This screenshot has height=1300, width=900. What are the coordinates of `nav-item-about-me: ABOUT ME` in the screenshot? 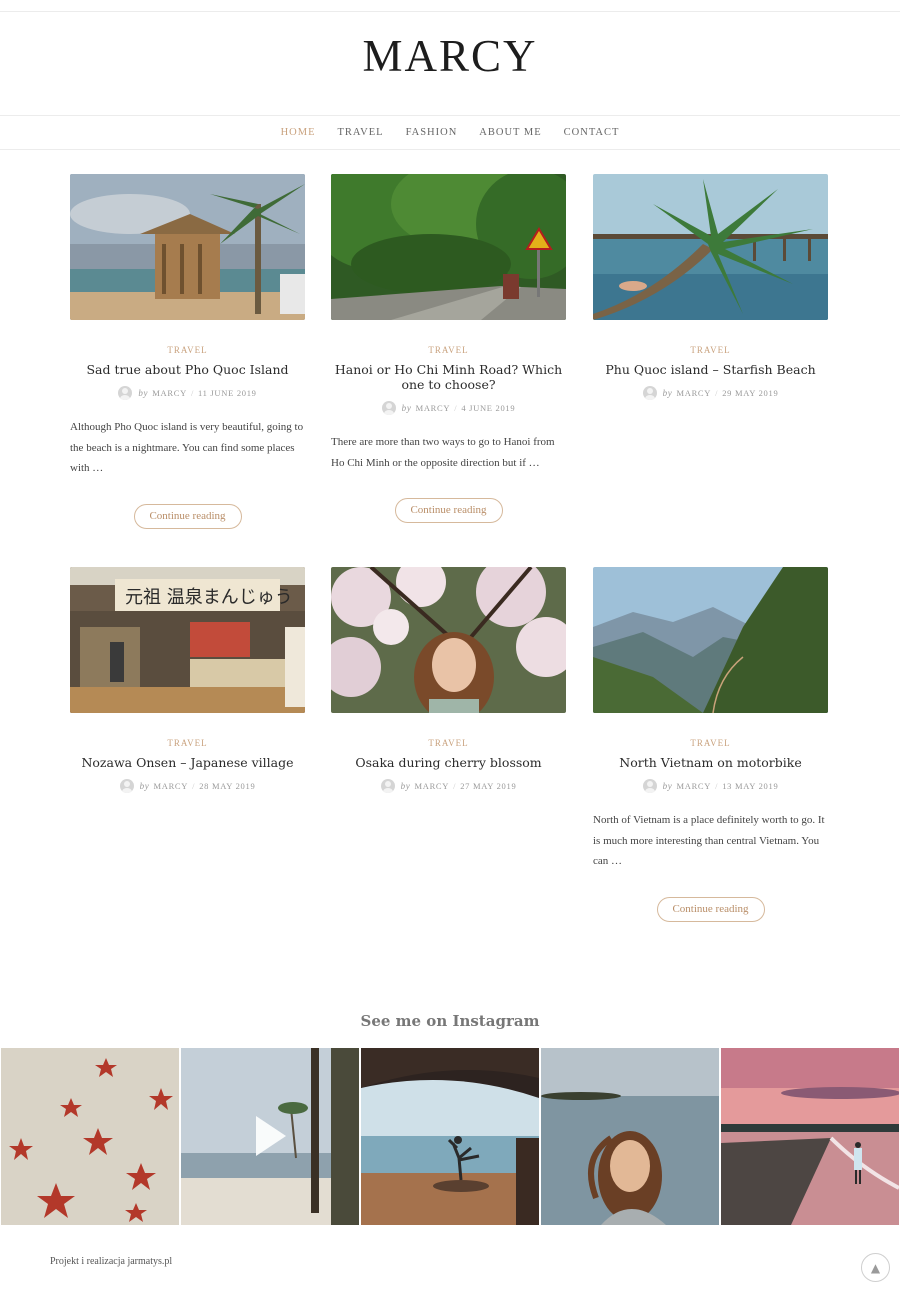 It's located at (510, 132).